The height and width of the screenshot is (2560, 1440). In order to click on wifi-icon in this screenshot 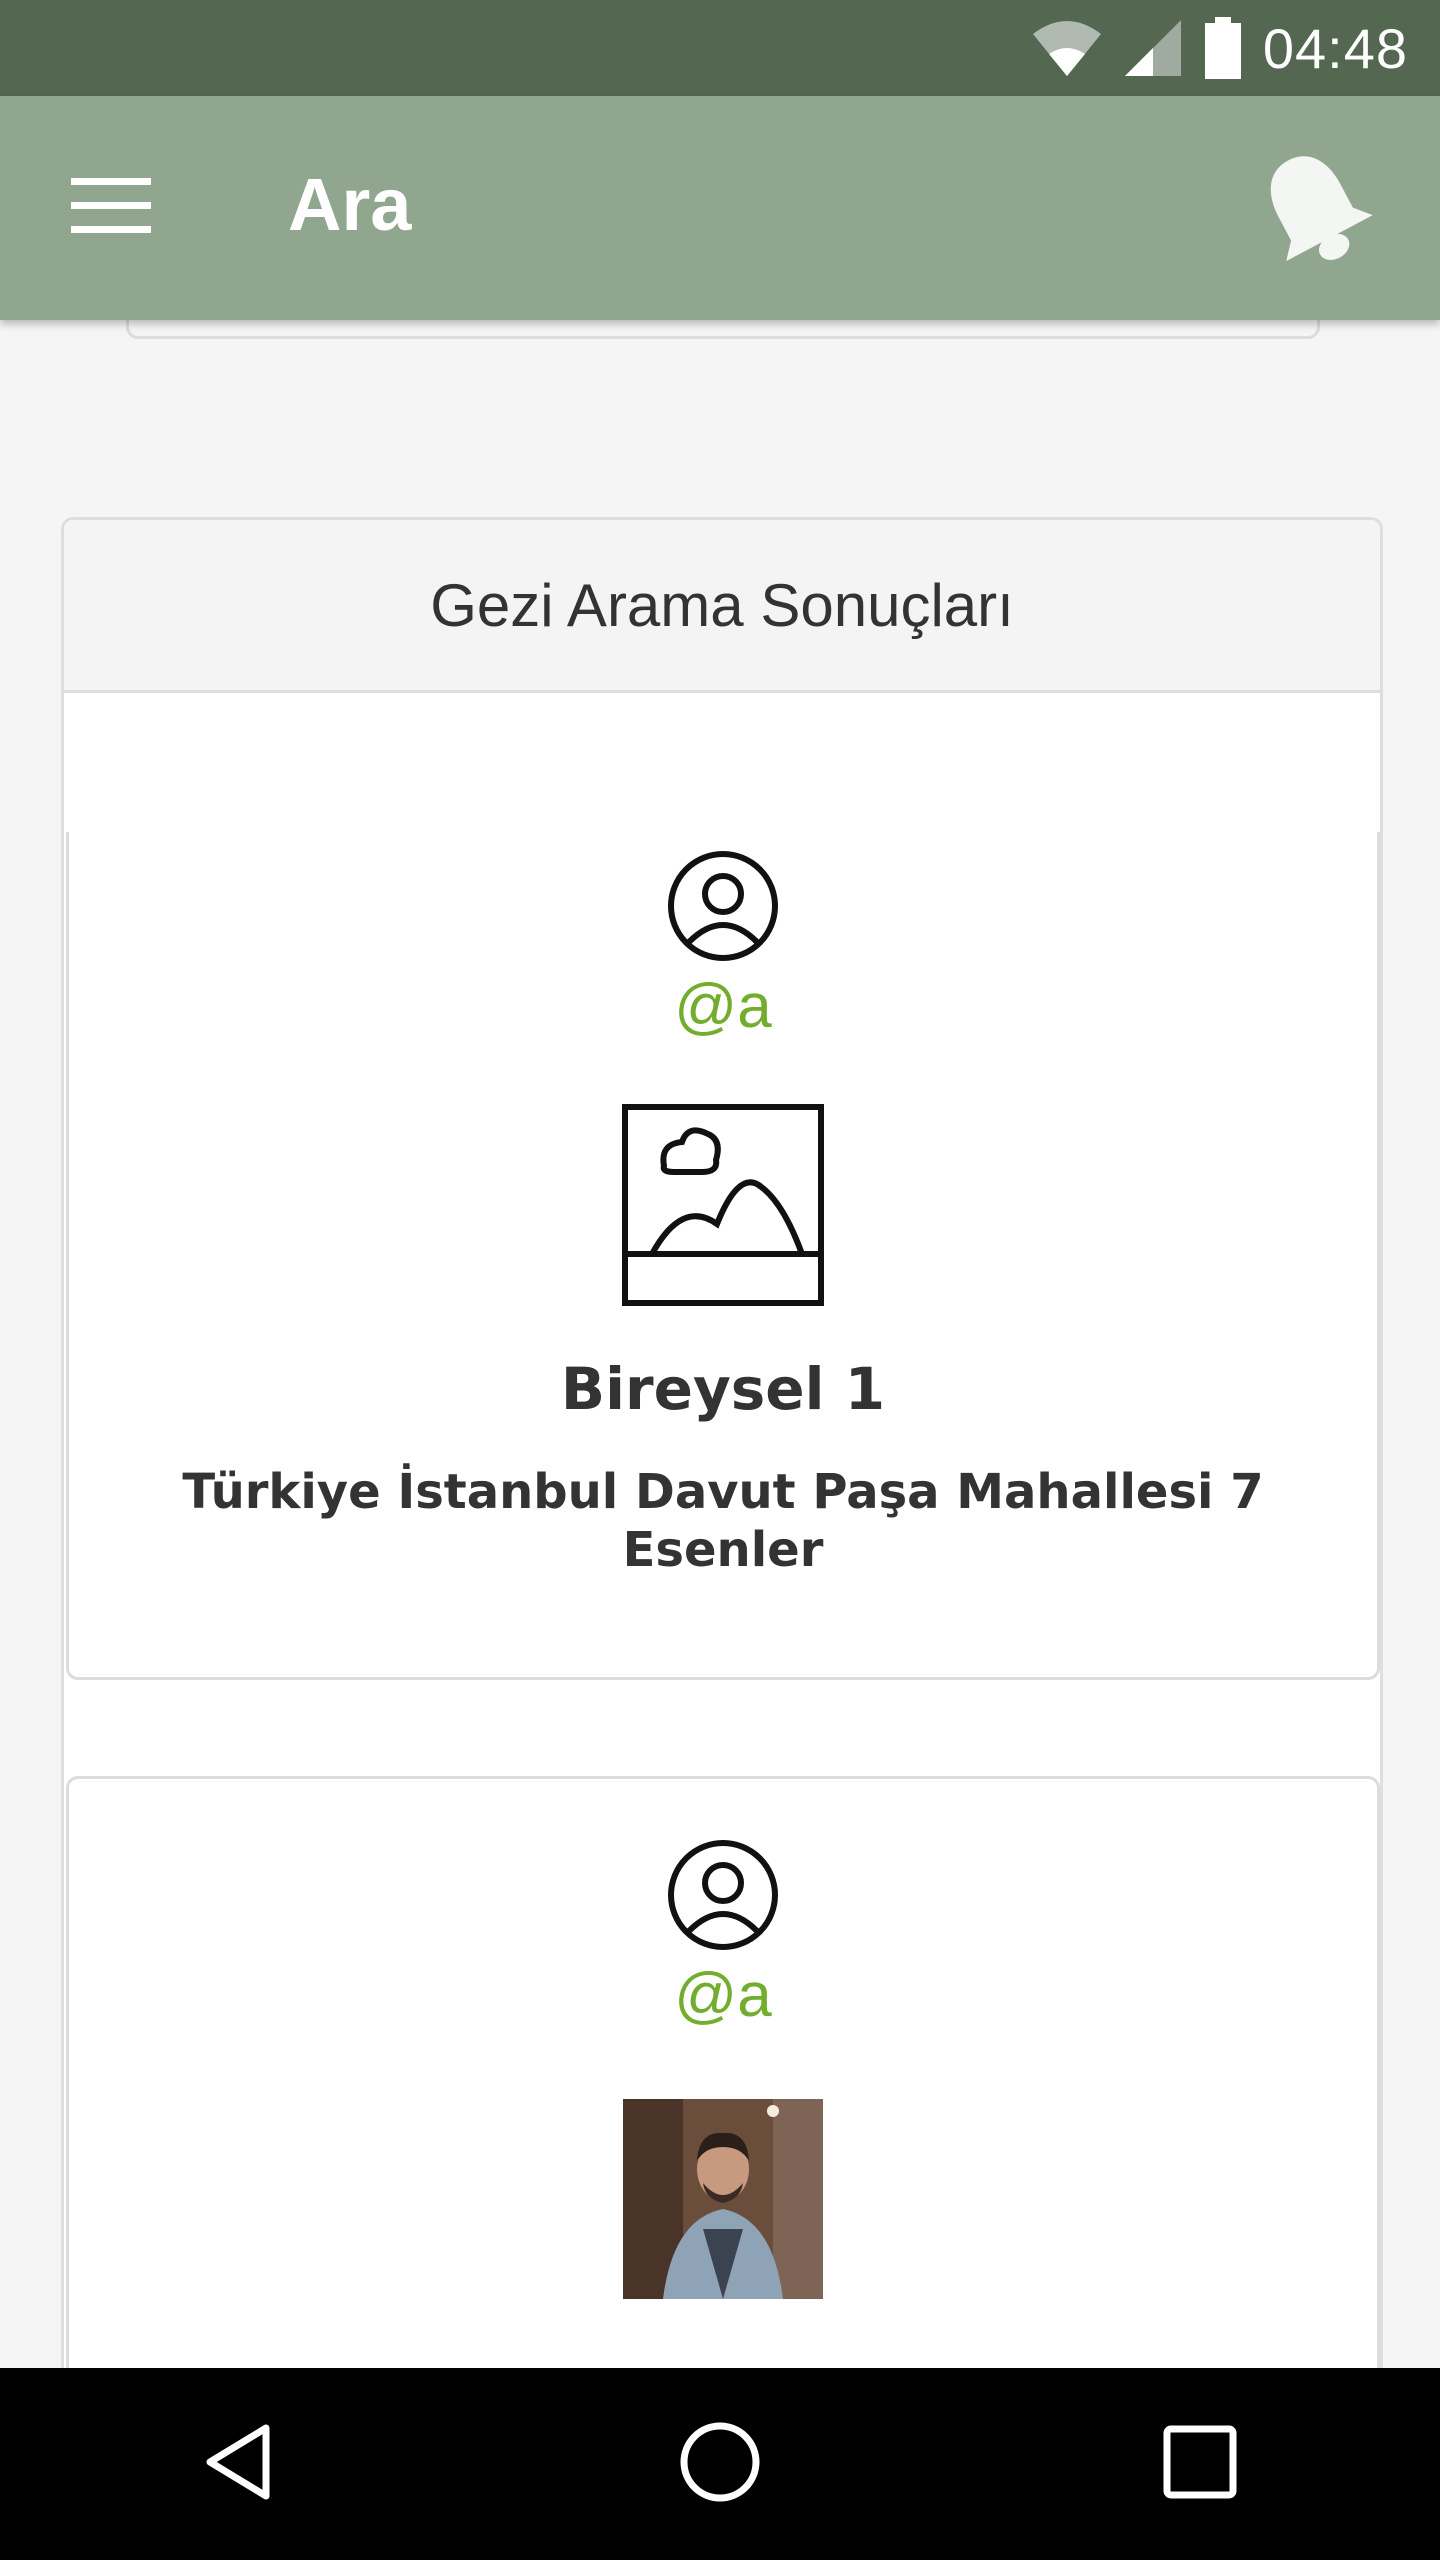, I will do `click(1067, 48)`.